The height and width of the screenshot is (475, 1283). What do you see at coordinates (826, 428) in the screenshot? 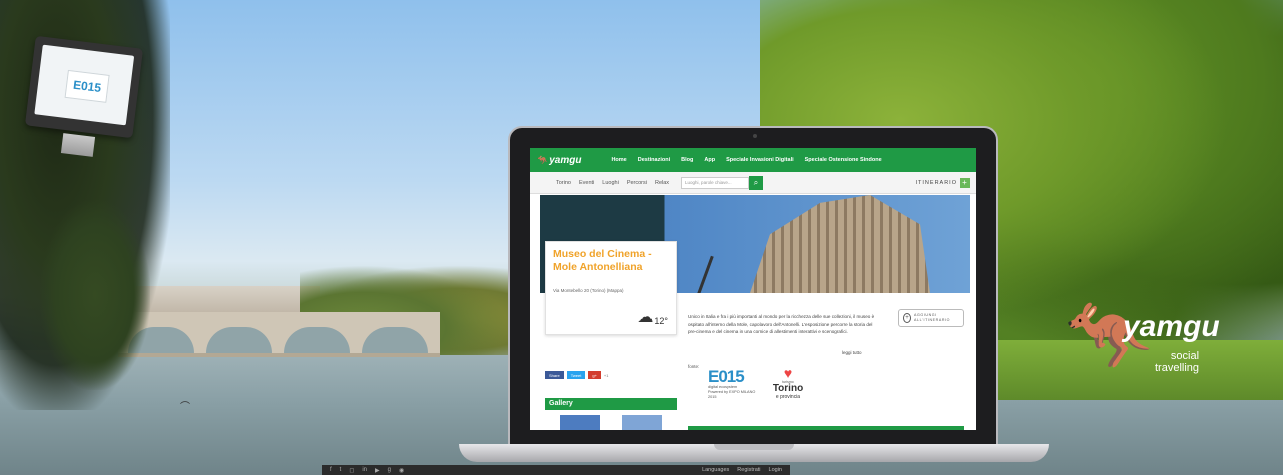
I see `green-divider` at bounding box center [826, 428].